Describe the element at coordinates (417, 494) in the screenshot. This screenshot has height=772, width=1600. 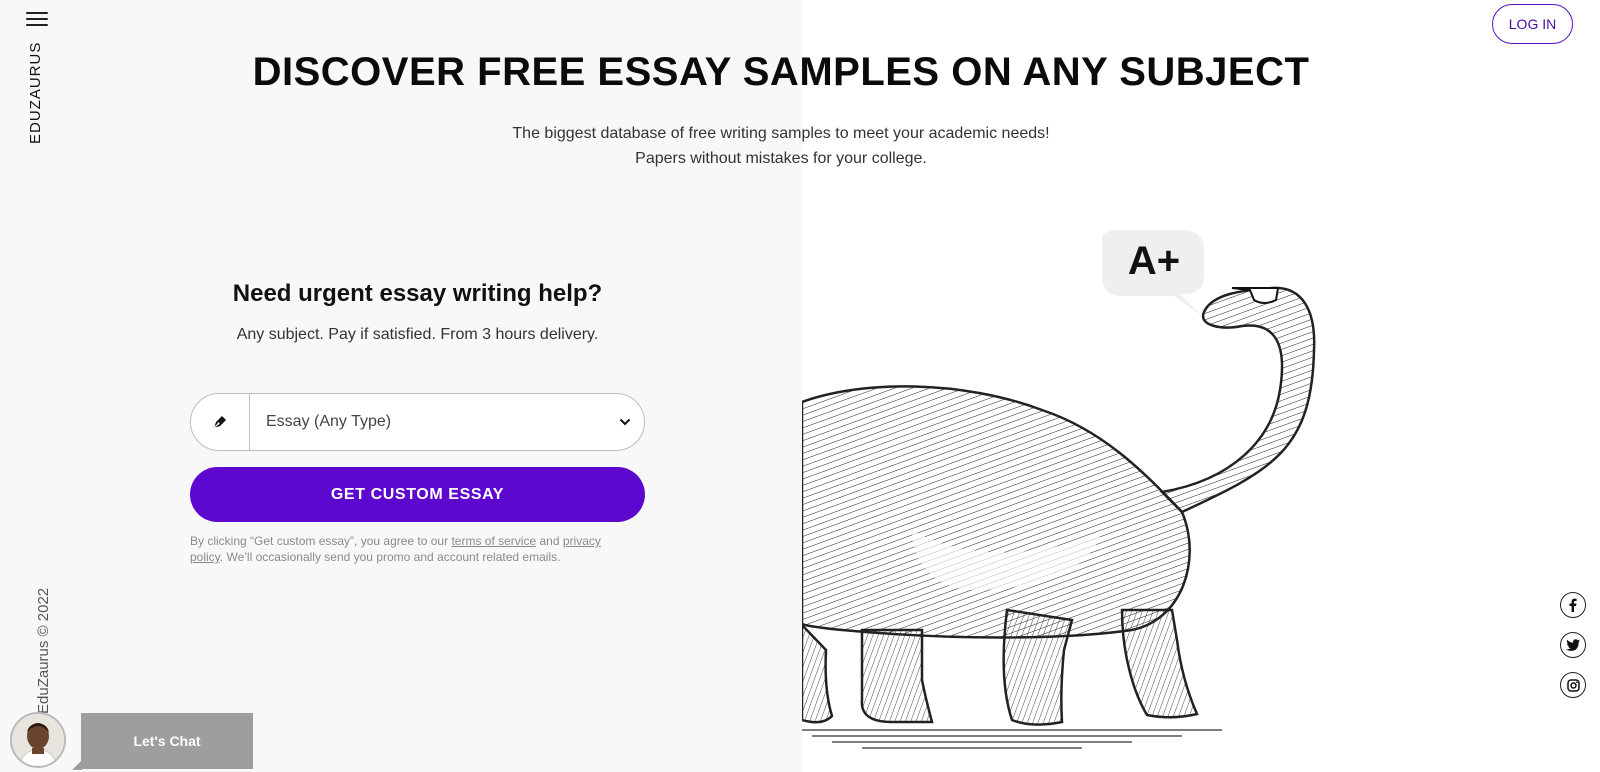
I see `get-custom-essay-button: GET CUSTOM ESSAY` at that location.